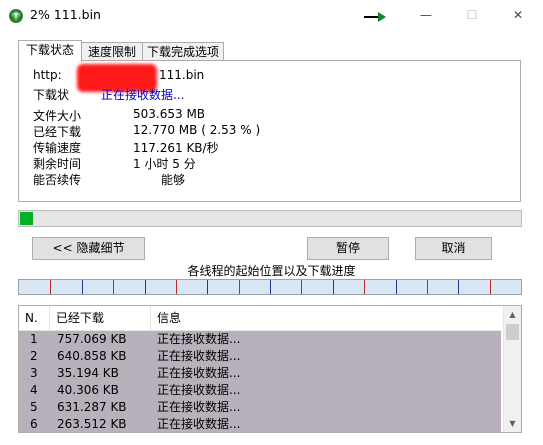 The image size is (543, 445). I want to click on tab-speed-limit: 速度限制, so click(112, 51).